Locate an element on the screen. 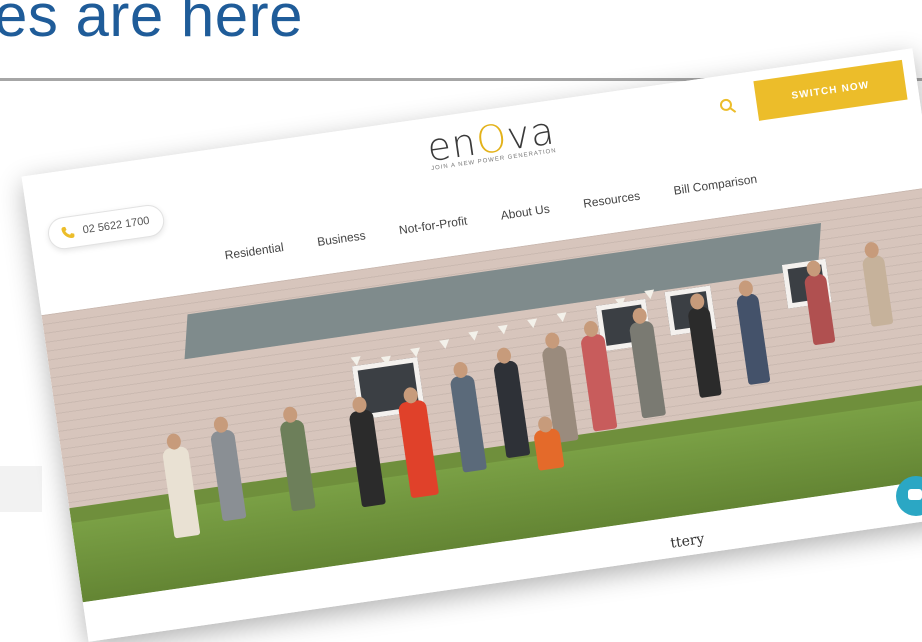  nav-item-business: Business is located at coordinates (341, 238).